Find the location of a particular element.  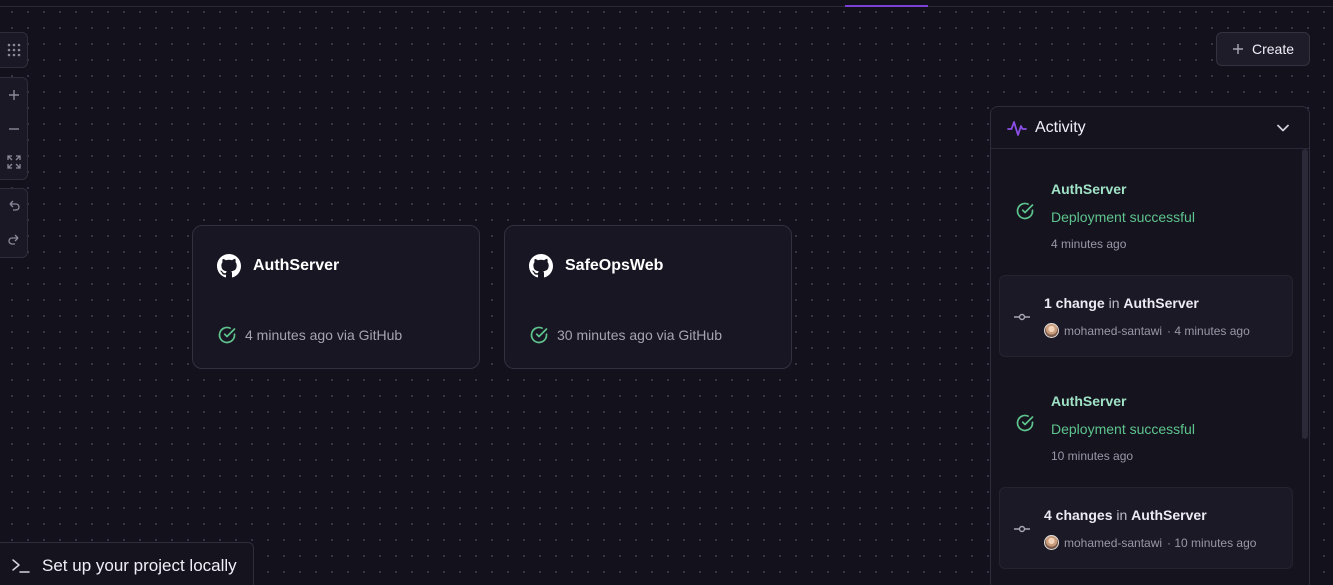

fit-view-button is located at coordinates (14, 162).